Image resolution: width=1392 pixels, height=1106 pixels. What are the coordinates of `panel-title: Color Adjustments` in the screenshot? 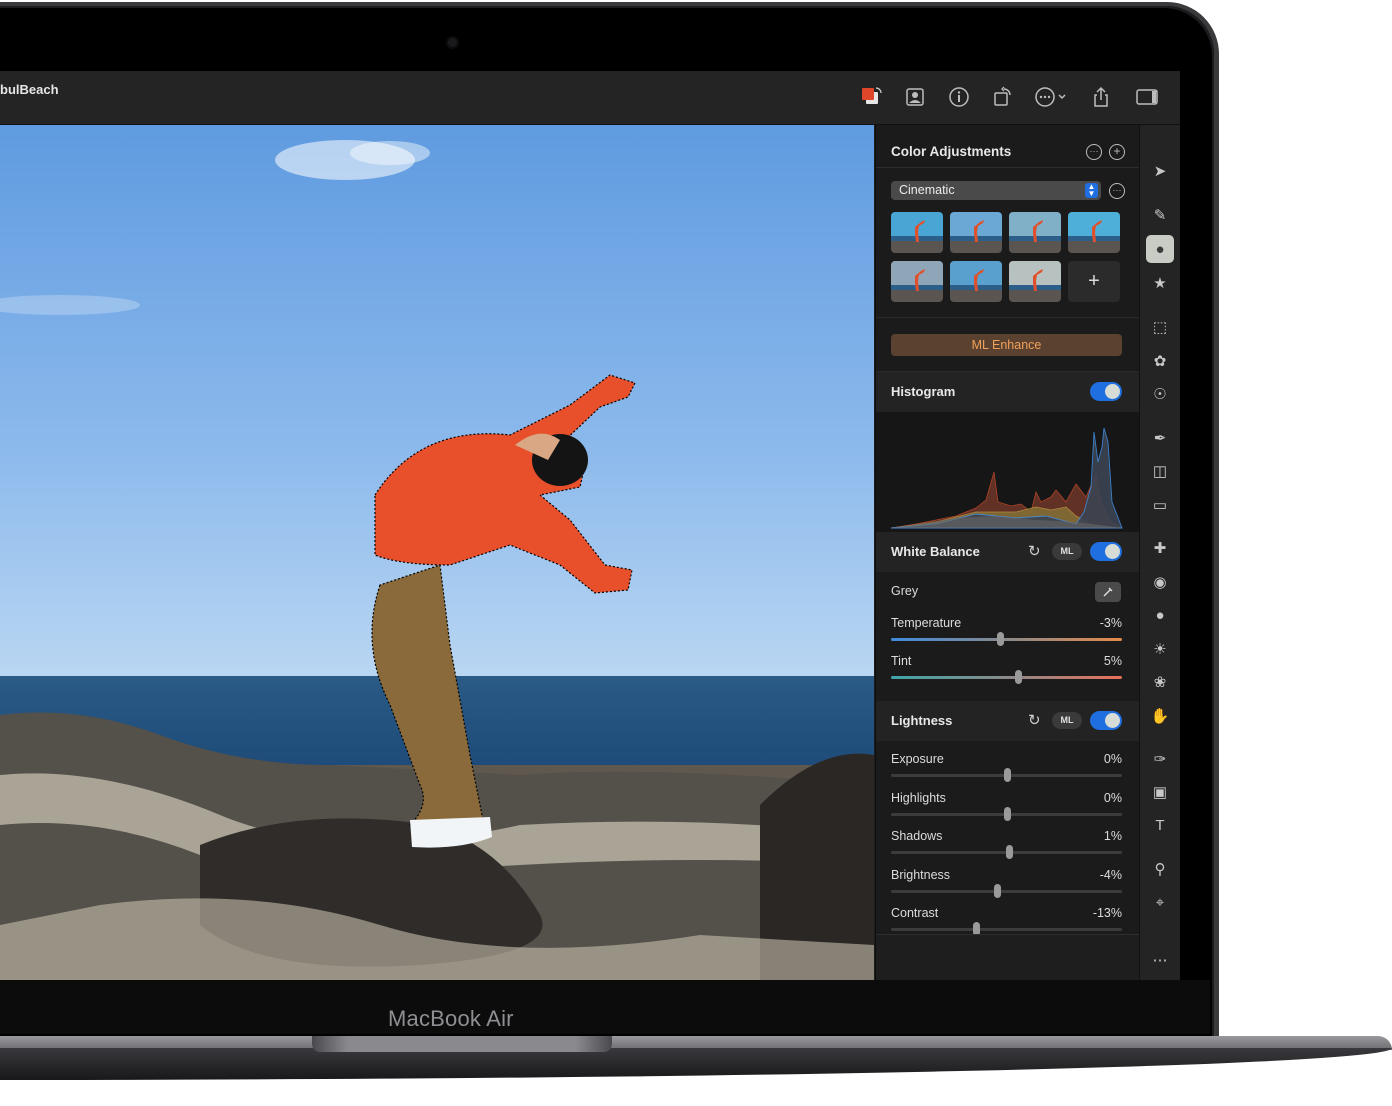 It's located at (951, 151).